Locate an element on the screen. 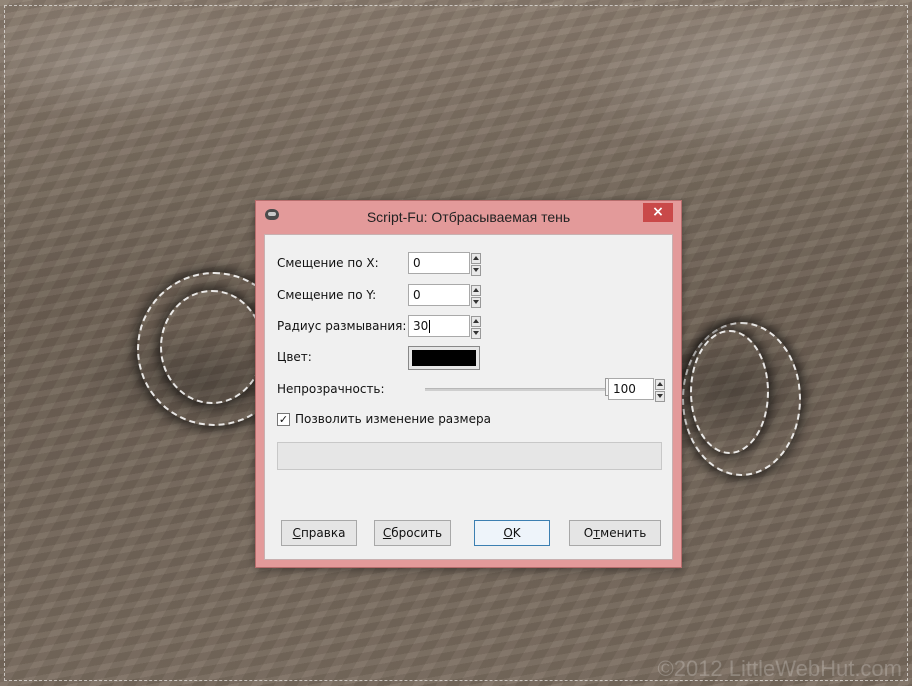  progress-bar is located at coordinates (469, 456).